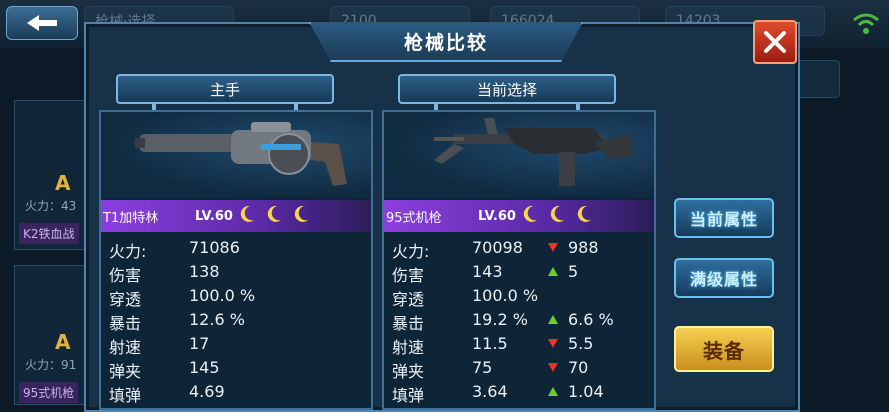 Image resolution: width=889 pixels, height=412 pixels. What do you see at coordinates (207, 391) in the screenshot?
I see `stat-value: 4.69` at bounding box center [207, 391].